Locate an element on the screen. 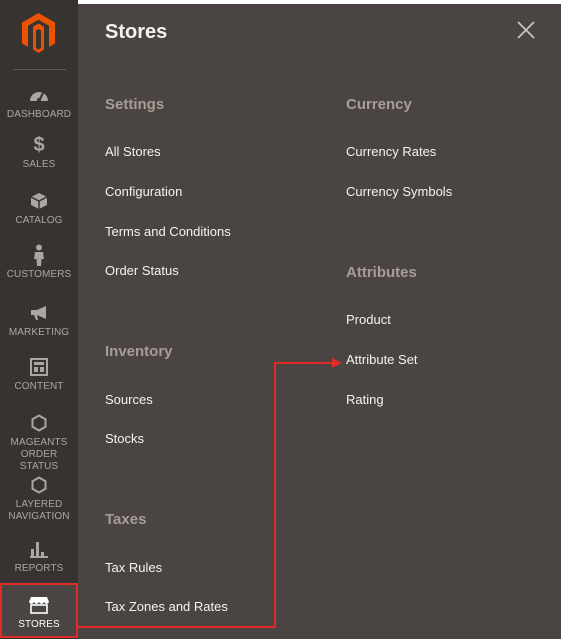 The height and width of the screenshot is (639, 561). link-currency-symbols: Currency Symbols is located at coordinates (399, 191).